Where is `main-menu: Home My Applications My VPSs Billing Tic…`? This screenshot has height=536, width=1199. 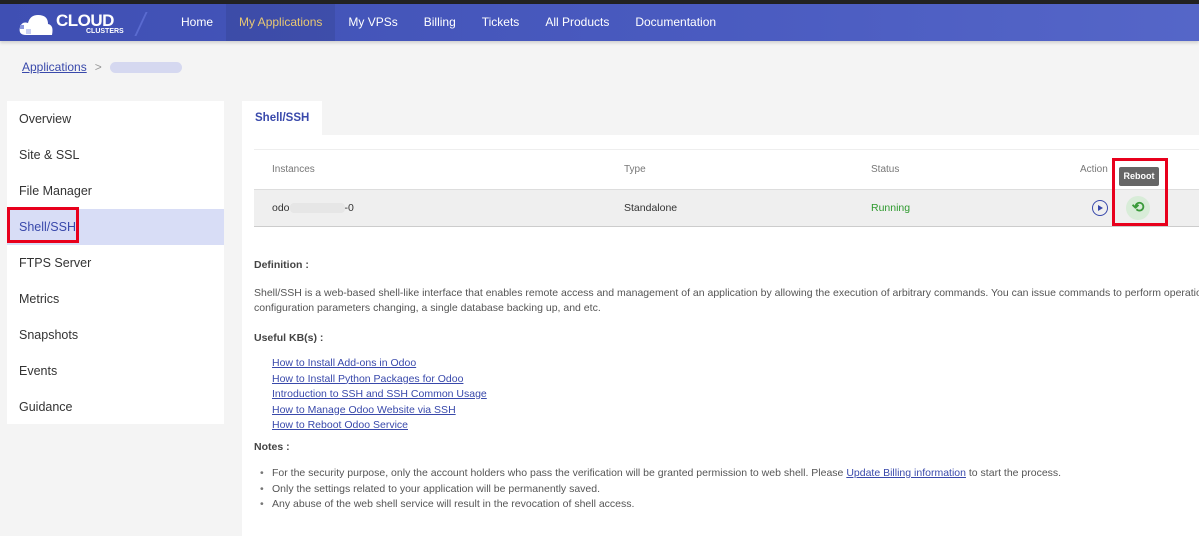 main-menu: Home My Applications My VPSs Billing Tic… is located at coordinates (448, 22).